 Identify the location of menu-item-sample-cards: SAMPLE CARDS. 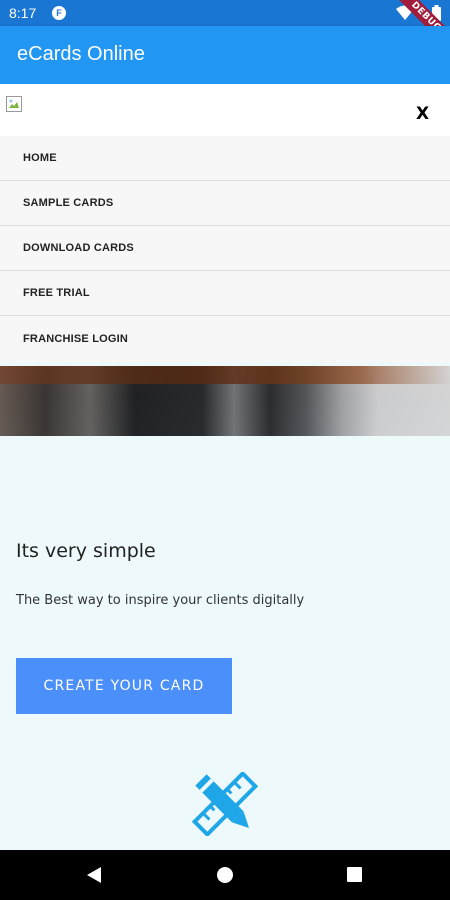
(225, 203).